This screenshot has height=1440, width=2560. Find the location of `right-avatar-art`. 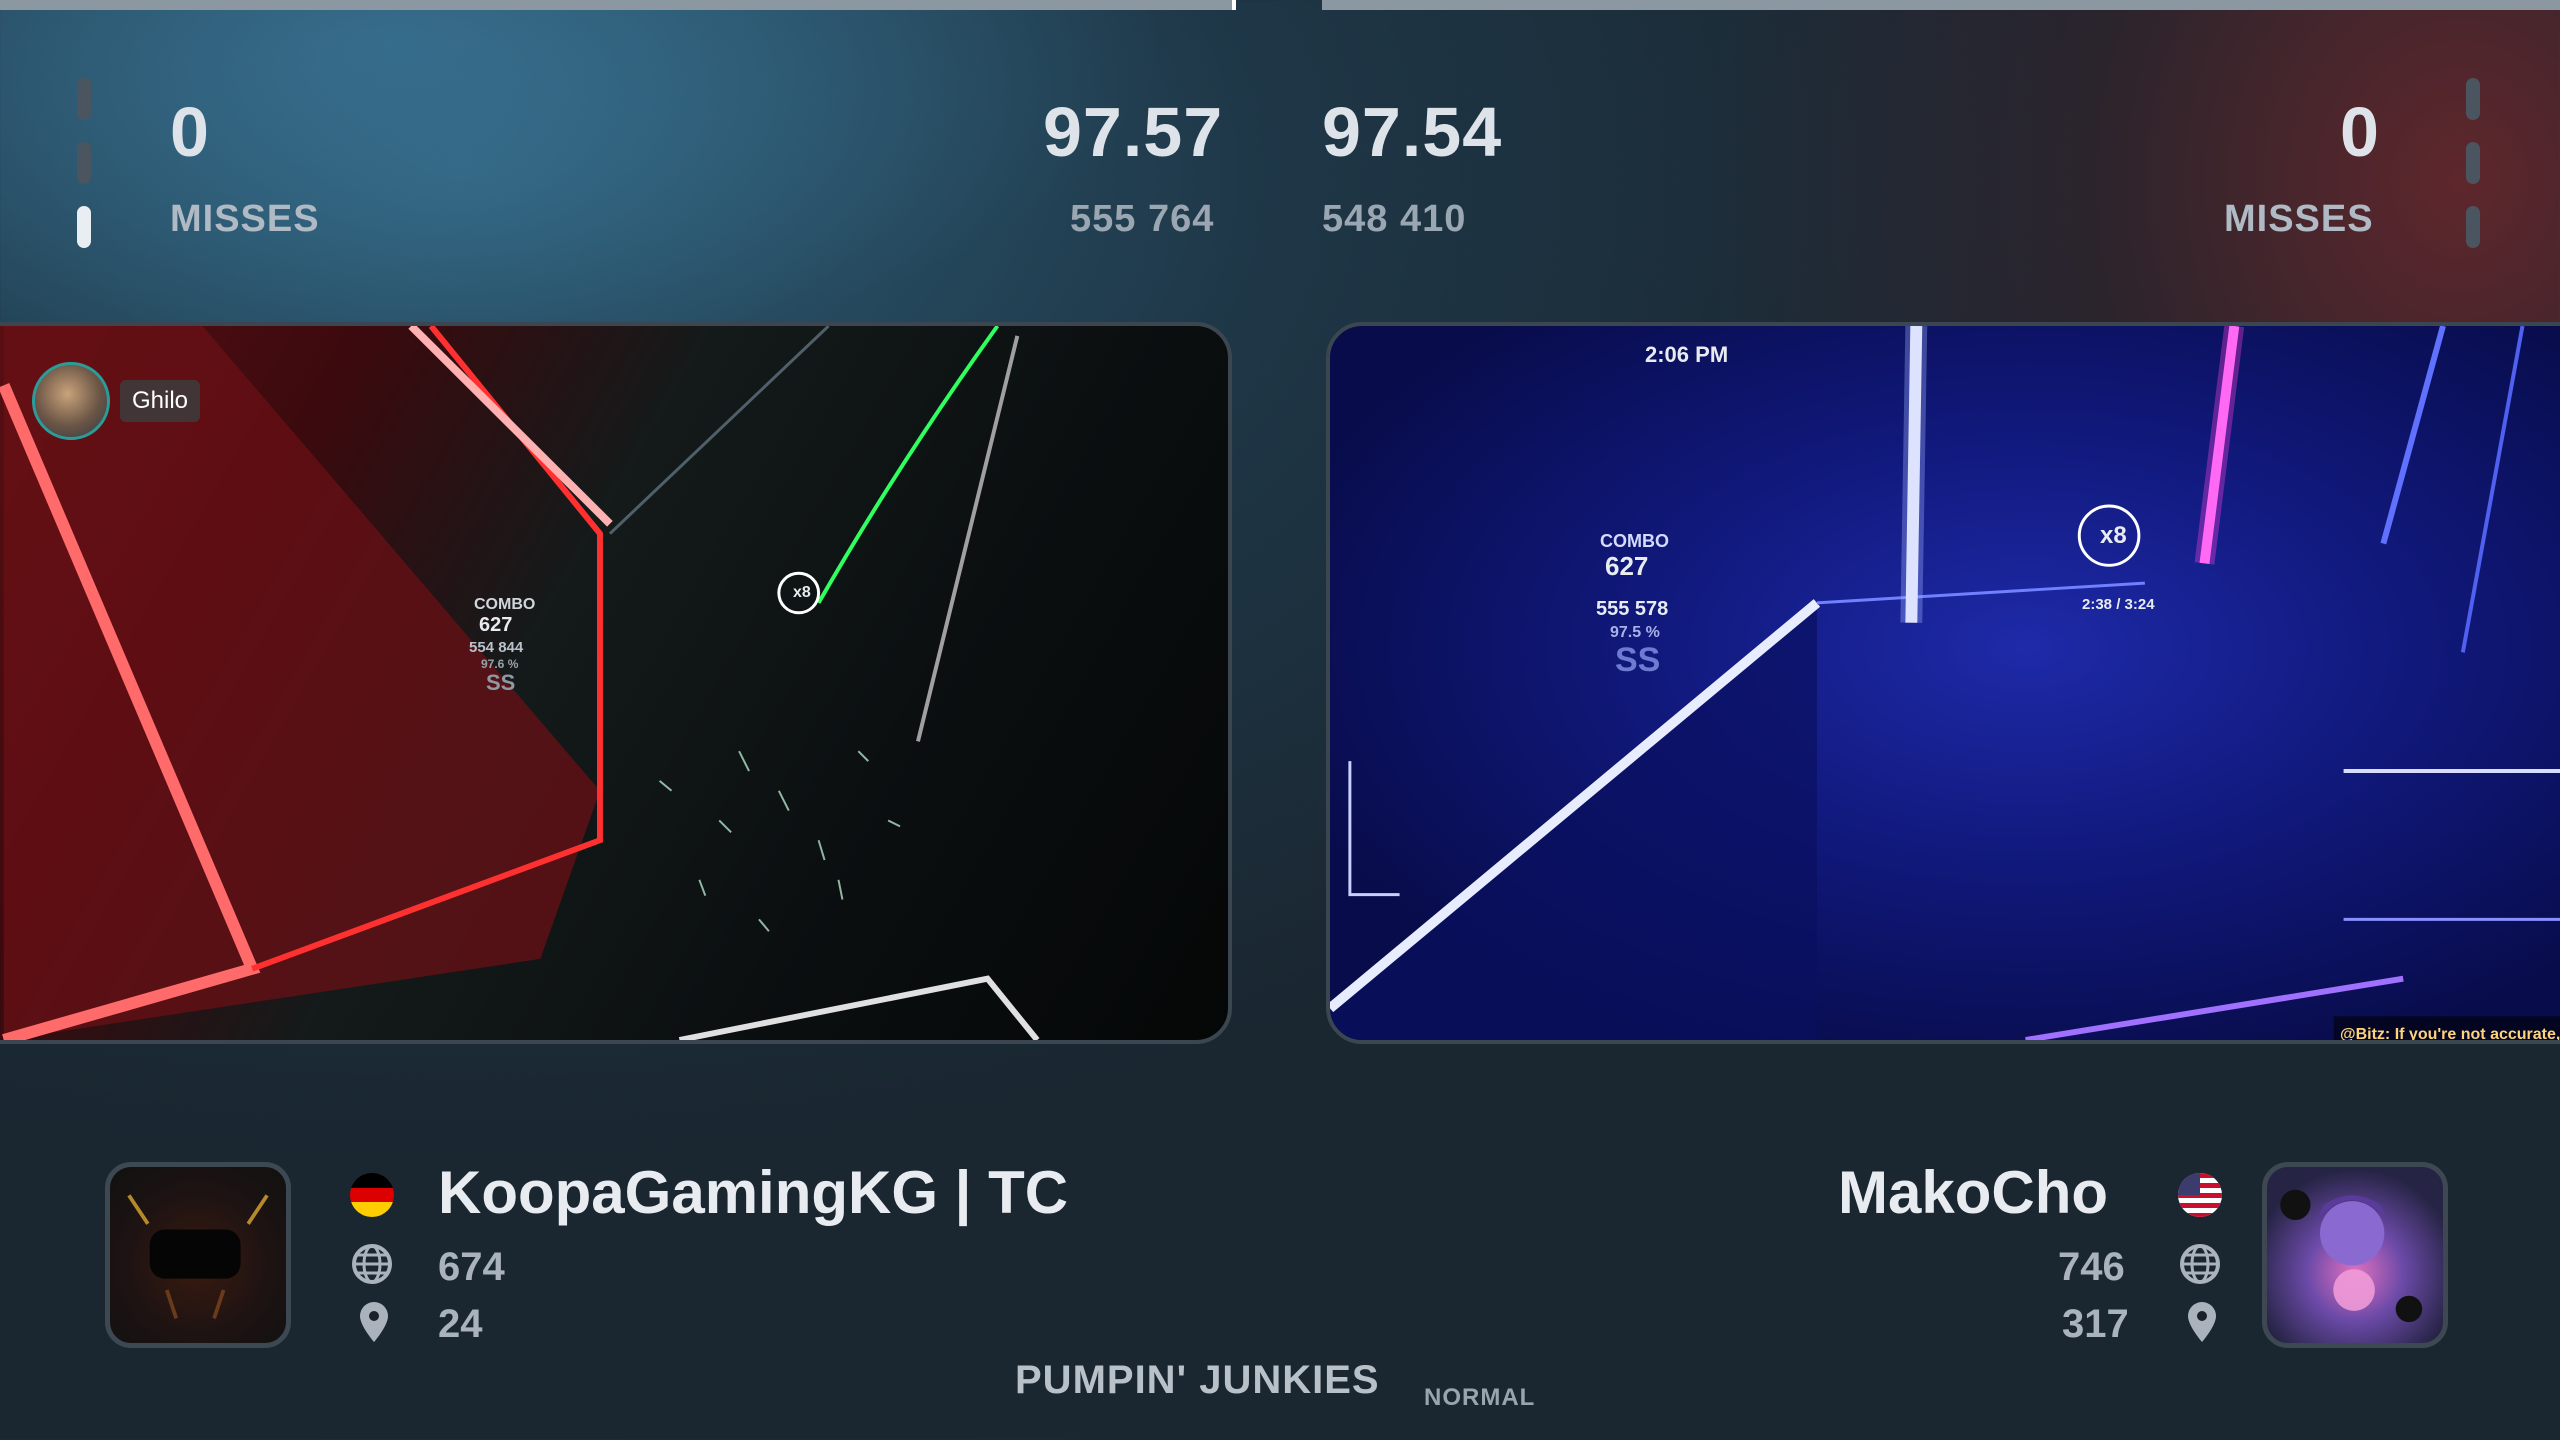

right-avatar-art is located at coordinates (2351, 1256).